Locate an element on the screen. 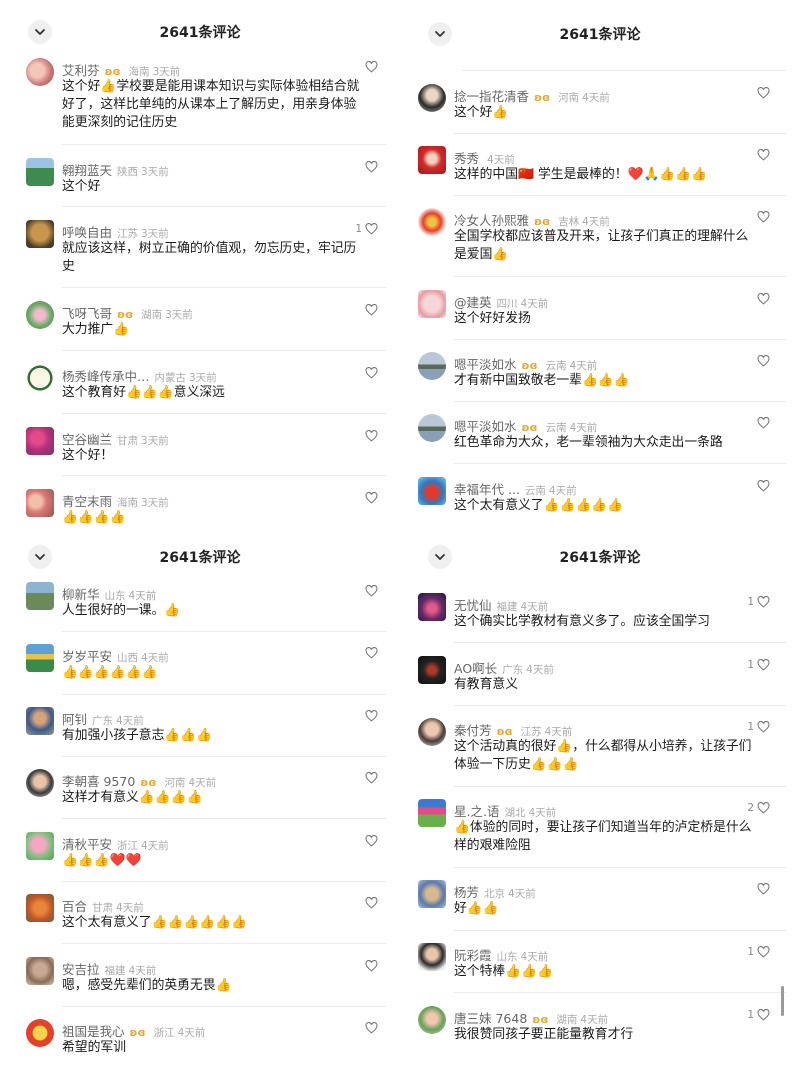 This screenshot has width=800, height=1066. like-button: 2 is located at coordinates (758, 808).